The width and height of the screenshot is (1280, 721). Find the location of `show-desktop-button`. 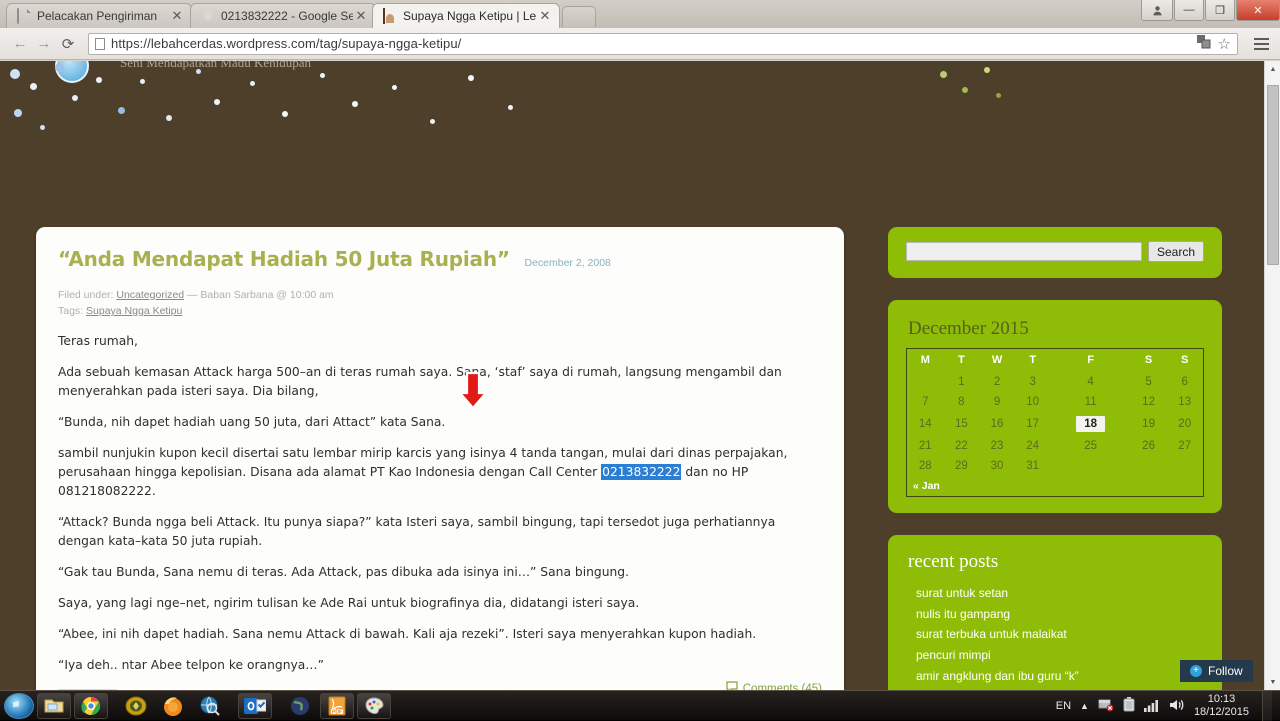

show-desktop-button is located at coordinates (1267, 706).